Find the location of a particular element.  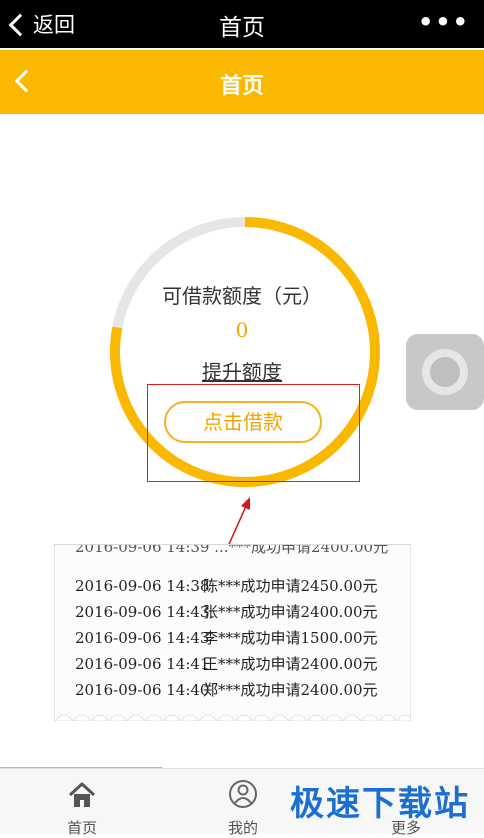

home-icon is located at coordinates (82, 794).